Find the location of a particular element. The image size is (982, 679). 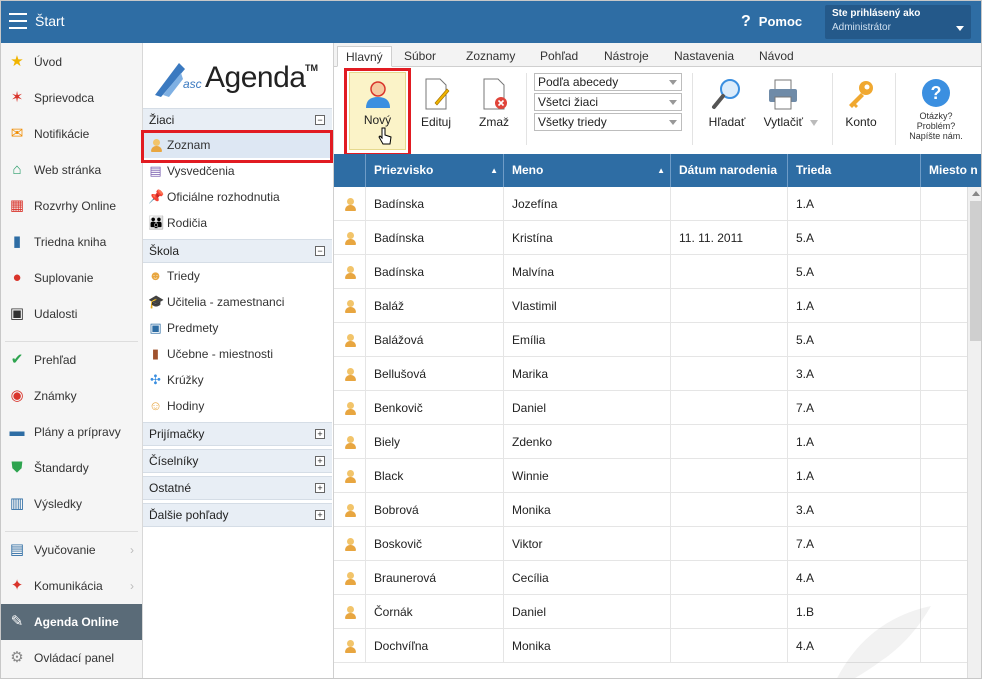

table-row: Braunerová Cecília 4.A is located at coordinates (650, 578).